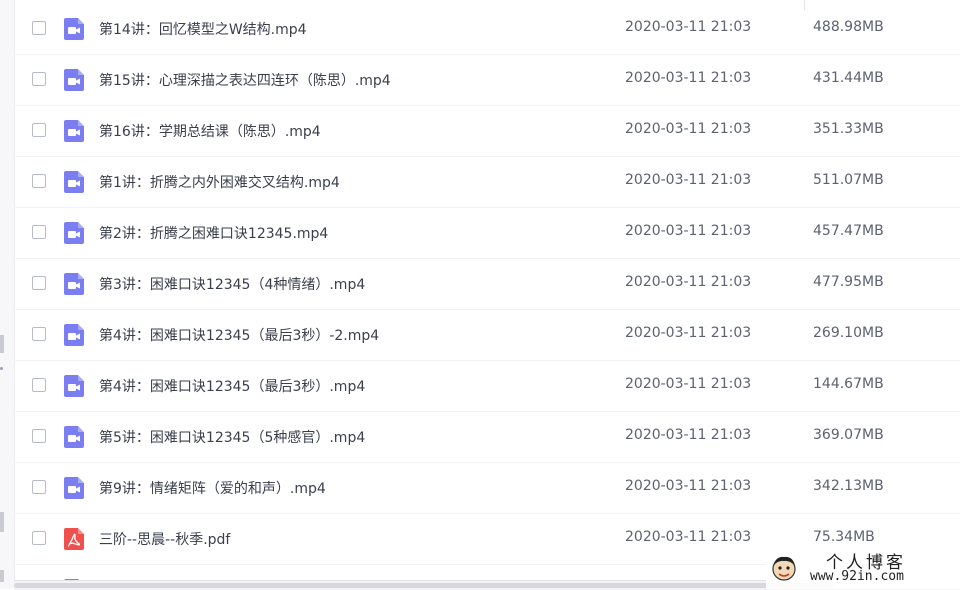 The width and height of the screenshot is (960, 590). I want to click on file-size: 342.13MB, so click(848, 486).